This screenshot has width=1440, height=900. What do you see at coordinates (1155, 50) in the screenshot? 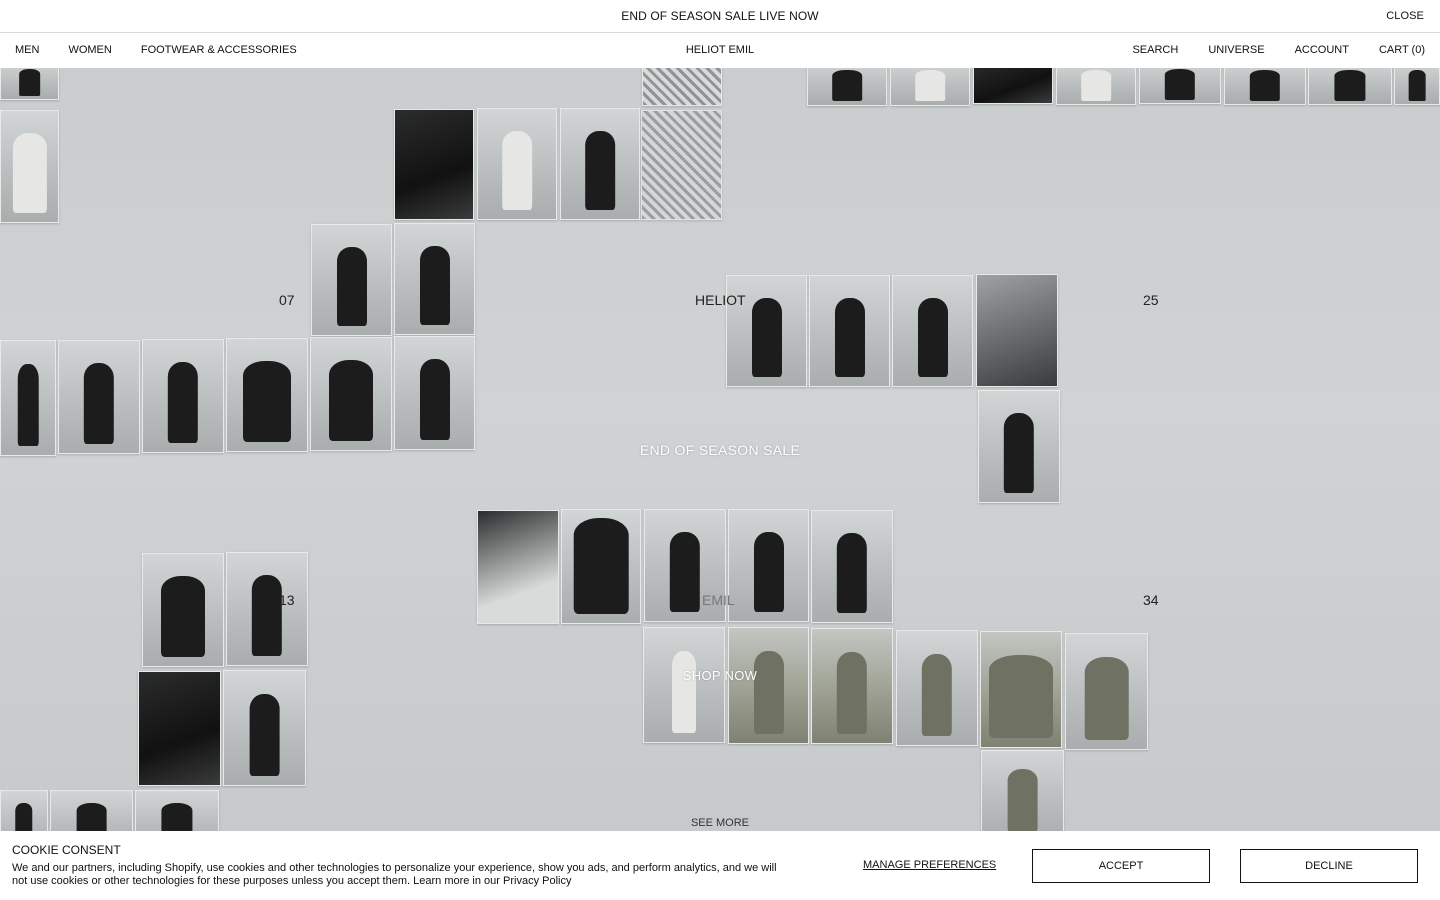
I see `search-link: SEARCH` at bounding box center [1155, 50].